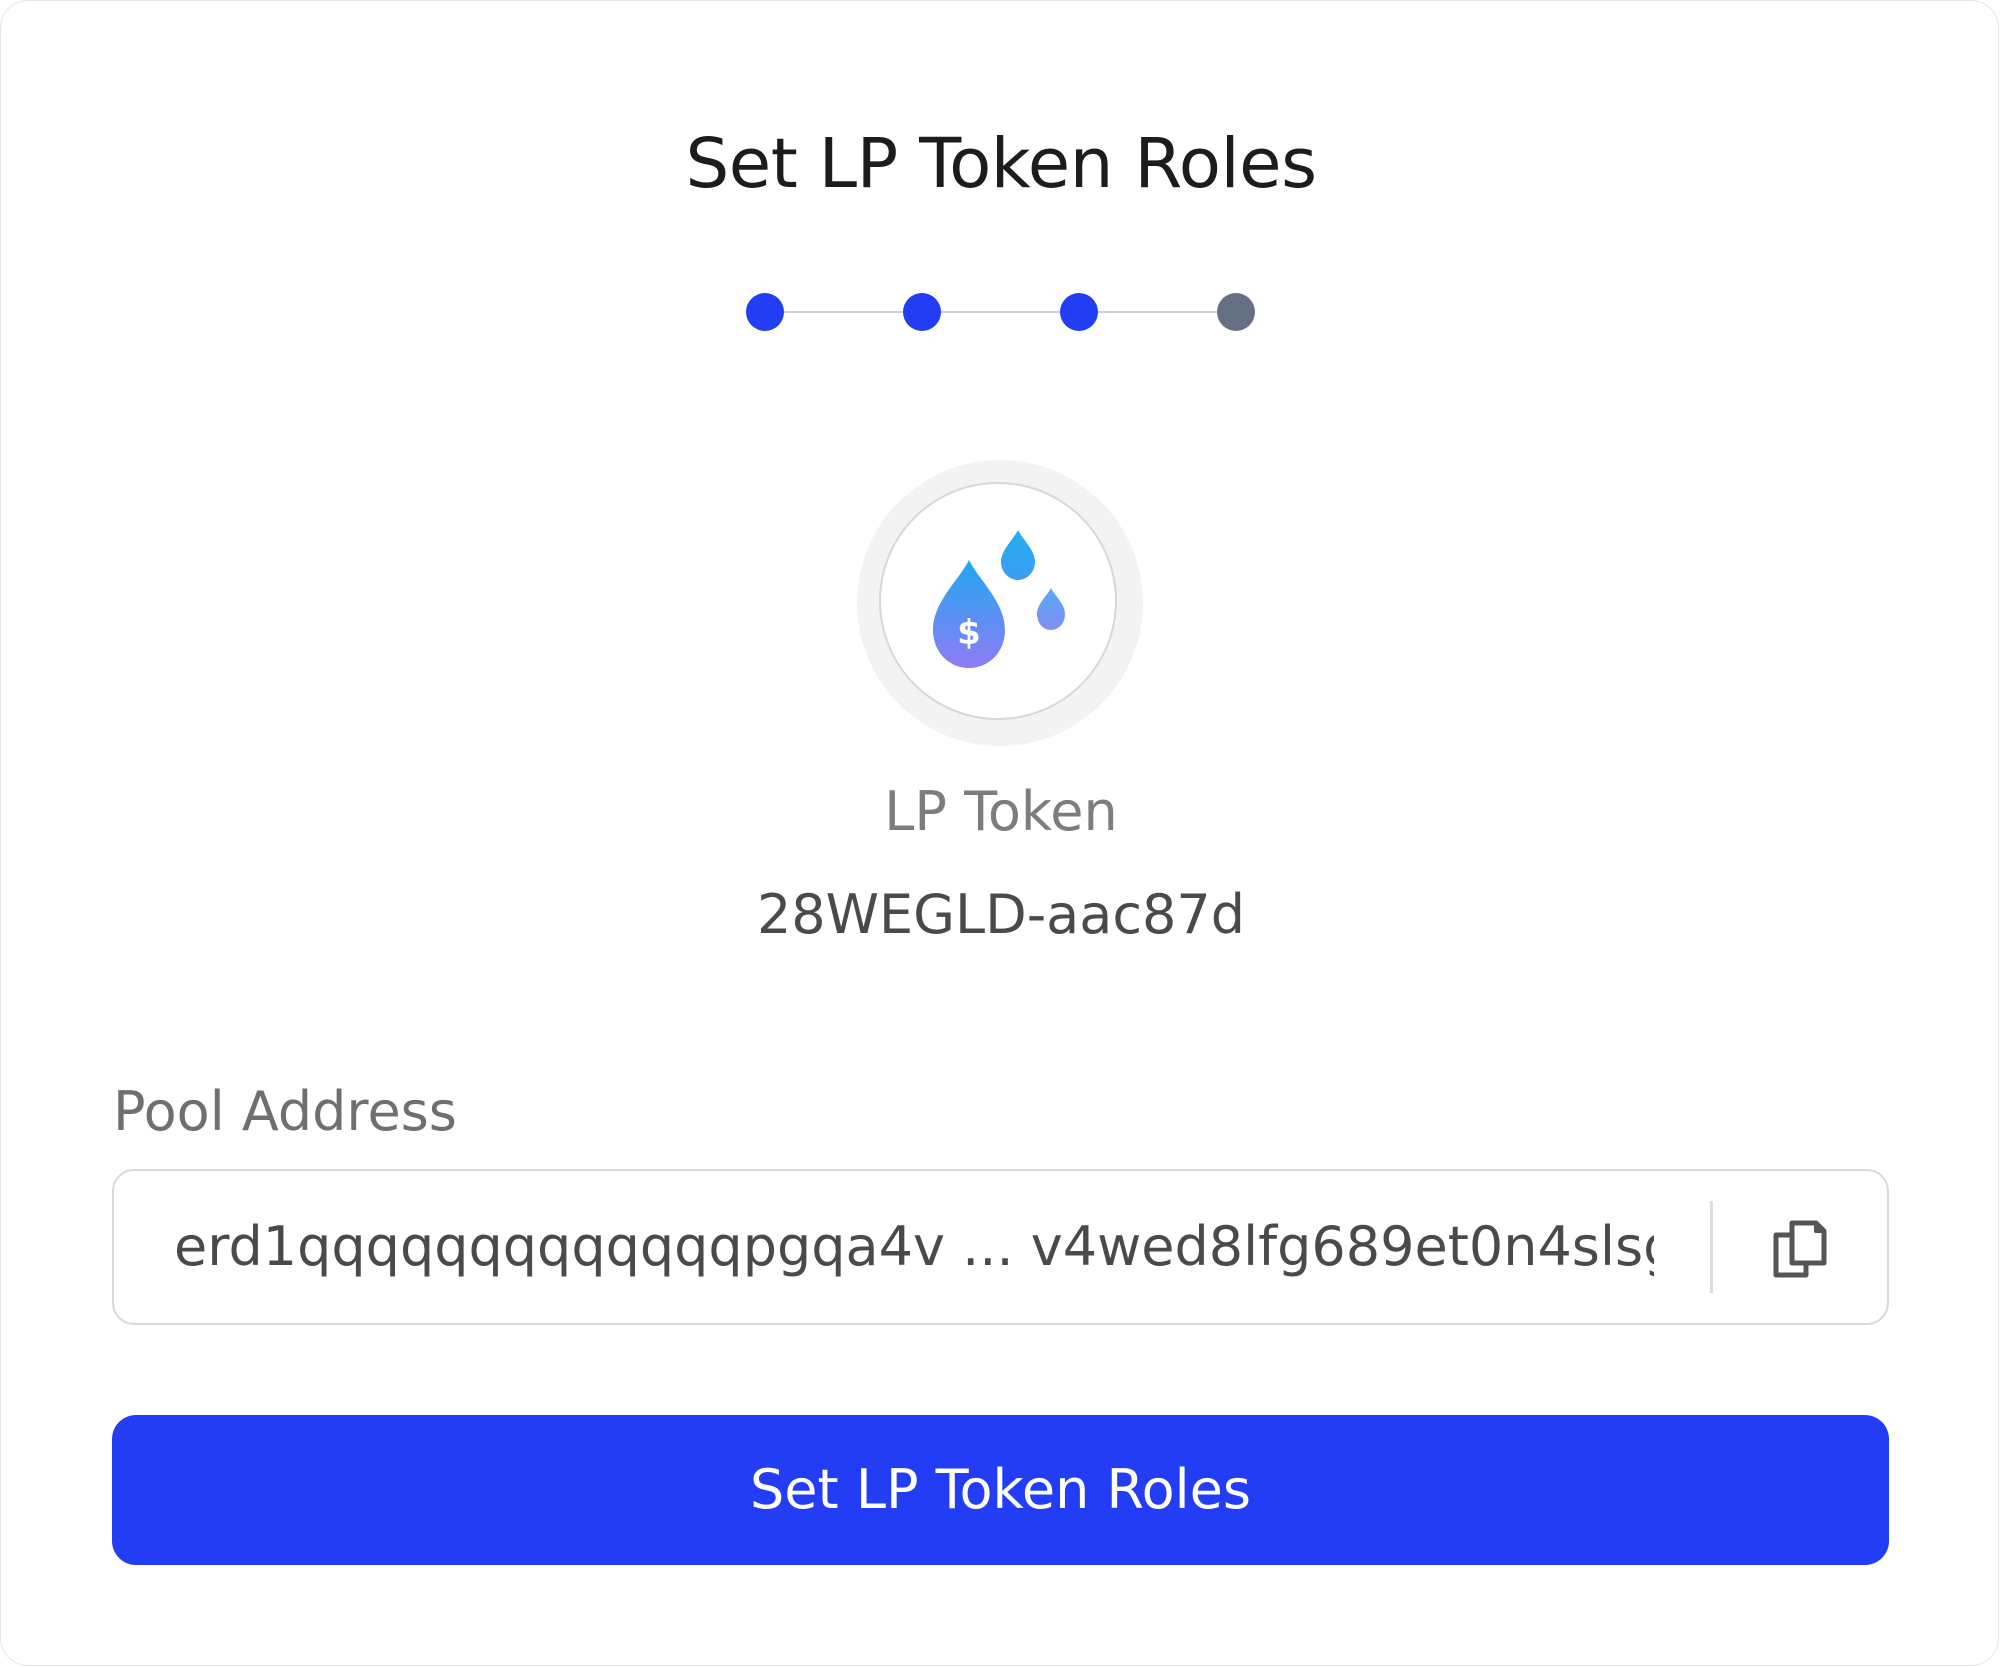  I want to click on pool-address-label: Pool Address, so click(285, 1111).